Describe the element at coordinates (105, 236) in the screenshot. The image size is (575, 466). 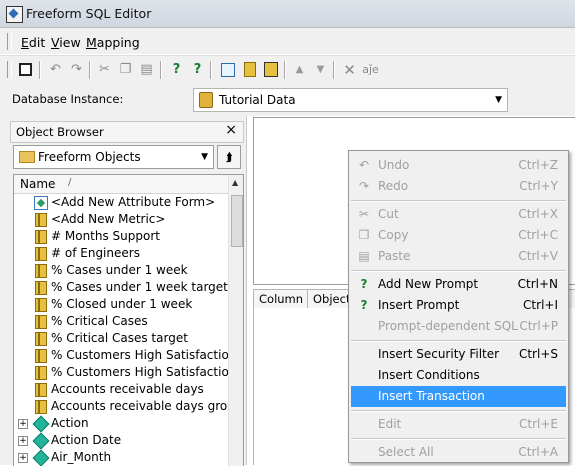
I see `list-item-label: # Months Support` at that location.